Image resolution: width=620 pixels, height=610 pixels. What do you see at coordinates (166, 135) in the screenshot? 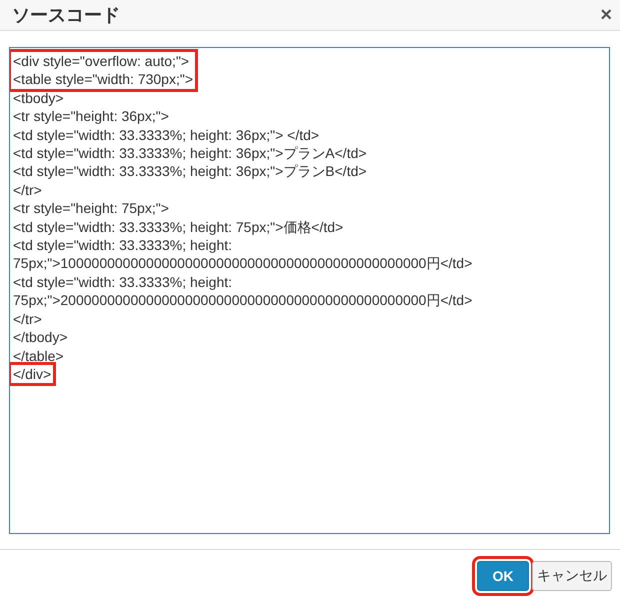
I see `code-line: <td style="width: 33.3333%; height: 36px;"> </td>` at bounding box center [166, 135].